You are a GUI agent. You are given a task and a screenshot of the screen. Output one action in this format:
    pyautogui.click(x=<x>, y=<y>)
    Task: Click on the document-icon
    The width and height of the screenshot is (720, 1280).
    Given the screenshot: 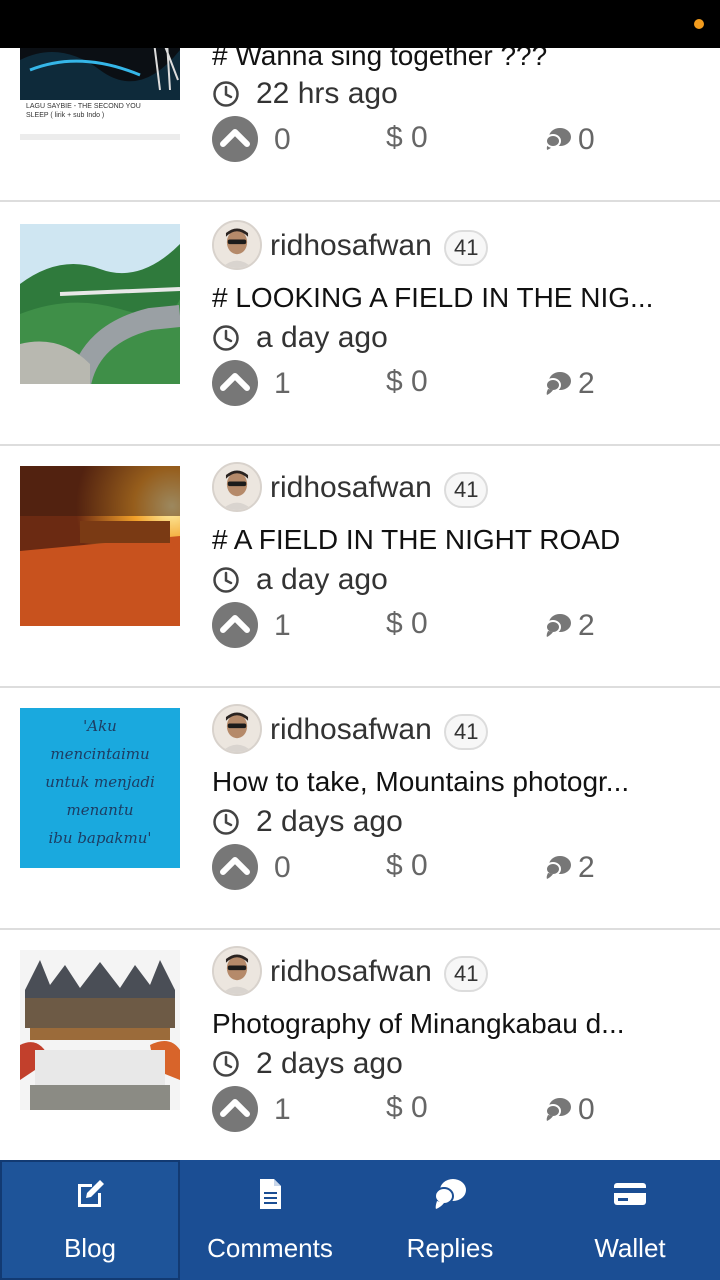 What is the action you would take?
    pyautogui.click(x=270, y=1194)
    